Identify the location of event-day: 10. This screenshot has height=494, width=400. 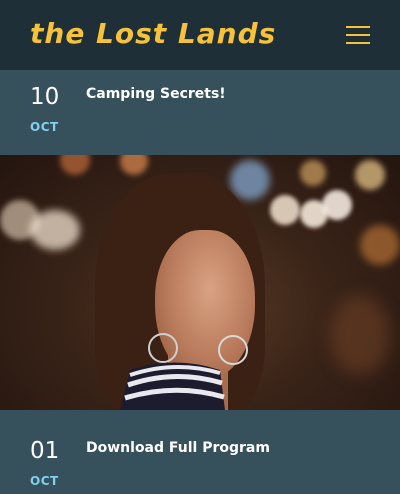
(45, 97).